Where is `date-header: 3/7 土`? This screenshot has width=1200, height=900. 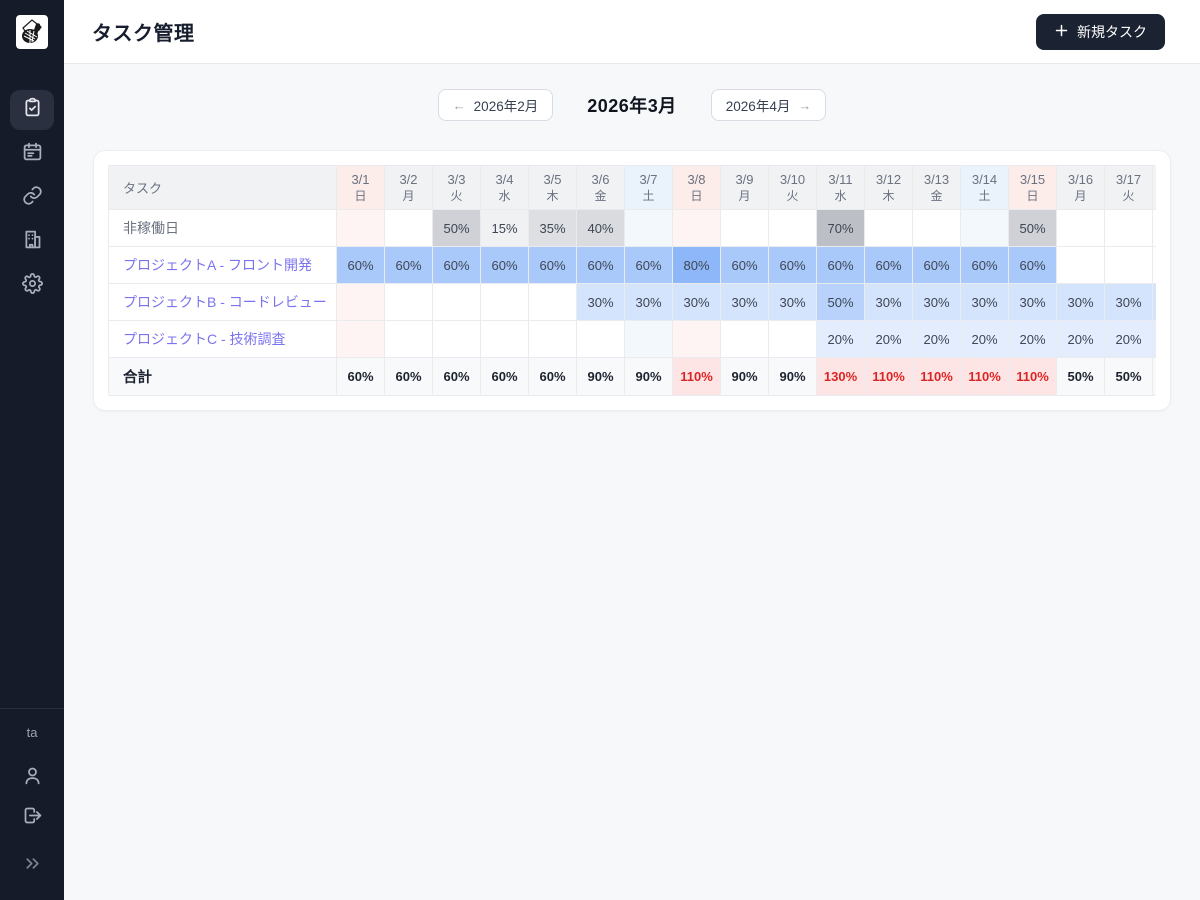
date-header: 3/7 土 is located at coordinates (648, 187).